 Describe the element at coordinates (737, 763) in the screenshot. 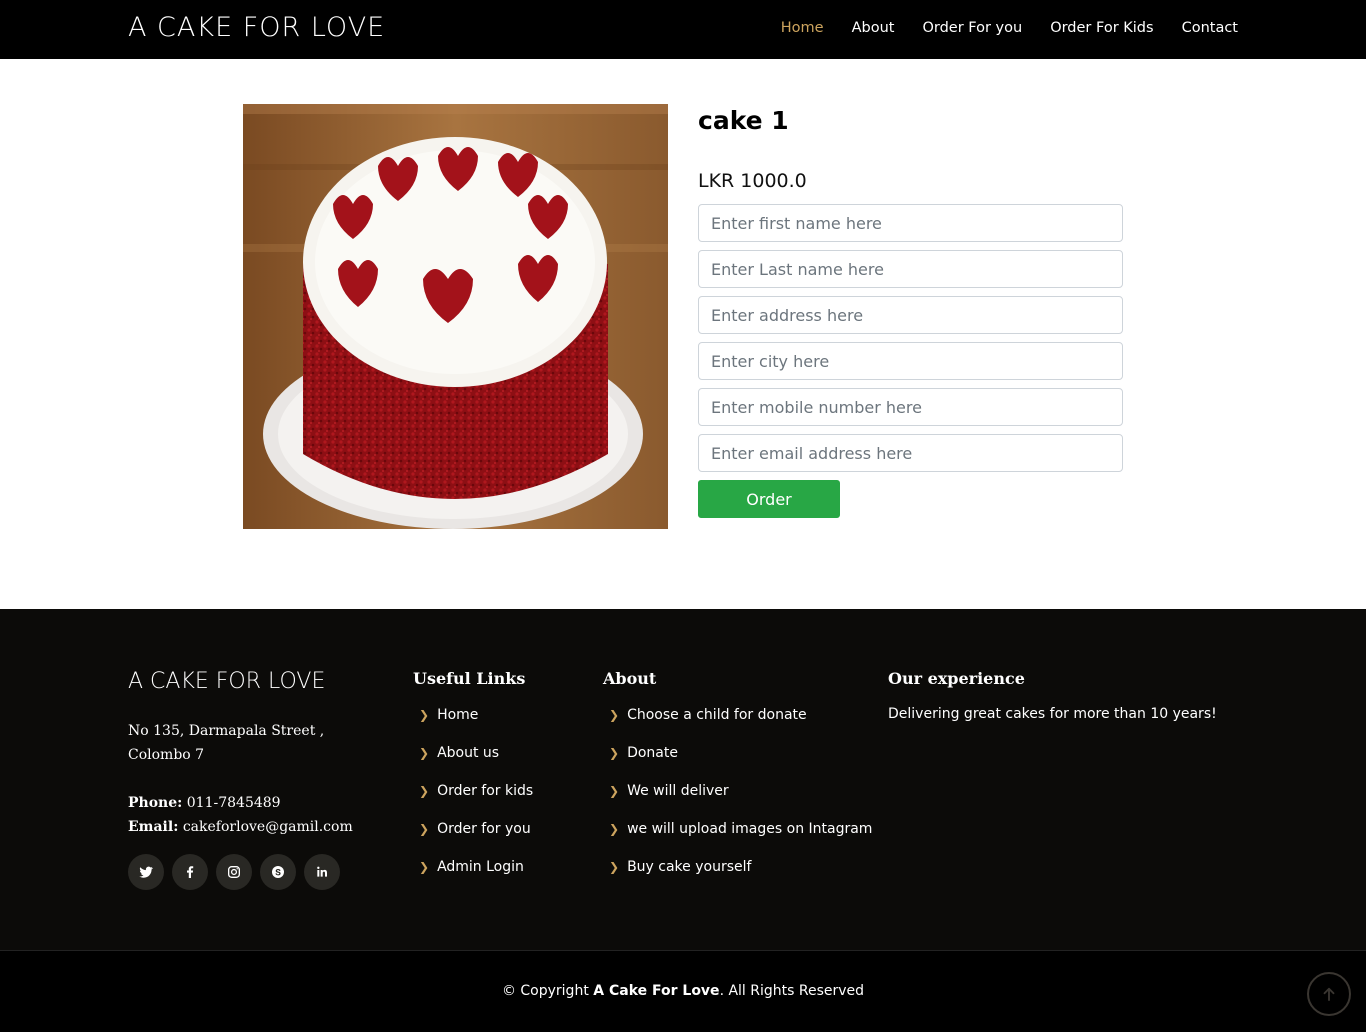

I see `footer-link-item: ❯ Donate` at that location.